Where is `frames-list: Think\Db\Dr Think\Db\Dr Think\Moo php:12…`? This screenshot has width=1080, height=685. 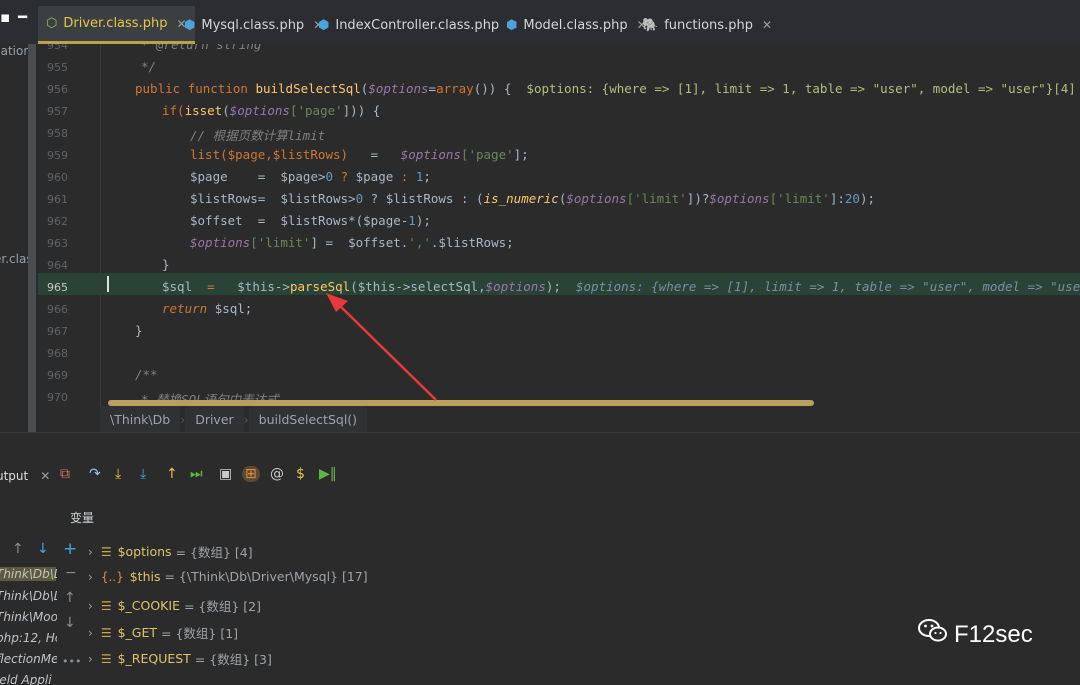
frames-list: Think\Db\Dr Think\Db\Dr Think\Moo php:12… is located at coordinates (28, 625).